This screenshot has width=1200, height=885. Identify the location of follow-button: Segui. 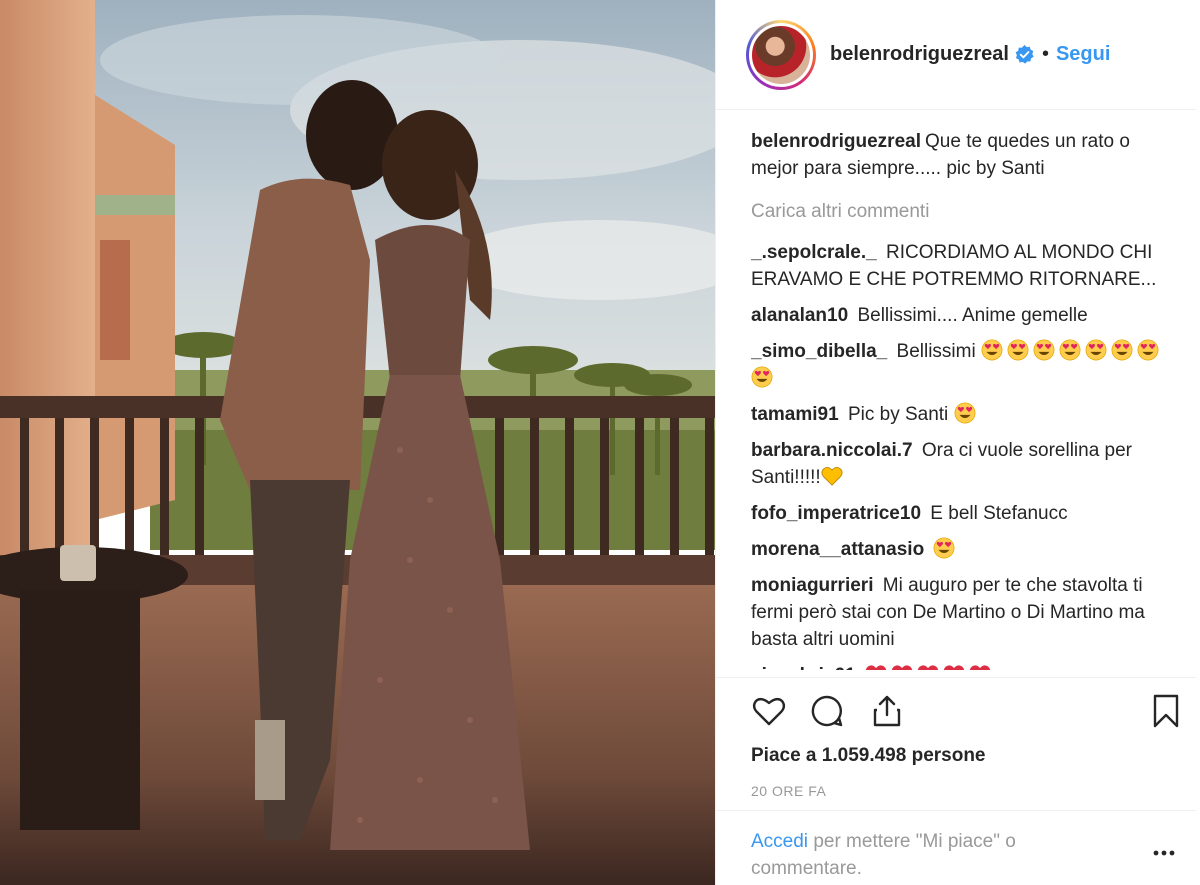
(1083, 54).